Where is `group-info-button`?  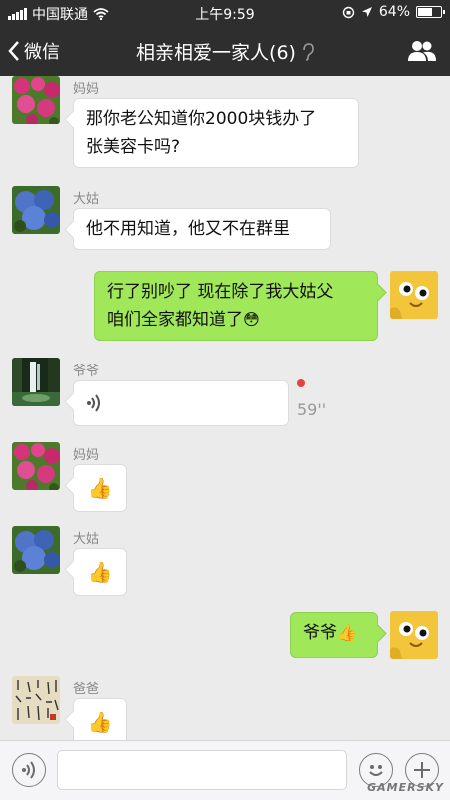 group-info-button is located at coordinates (422, 53).